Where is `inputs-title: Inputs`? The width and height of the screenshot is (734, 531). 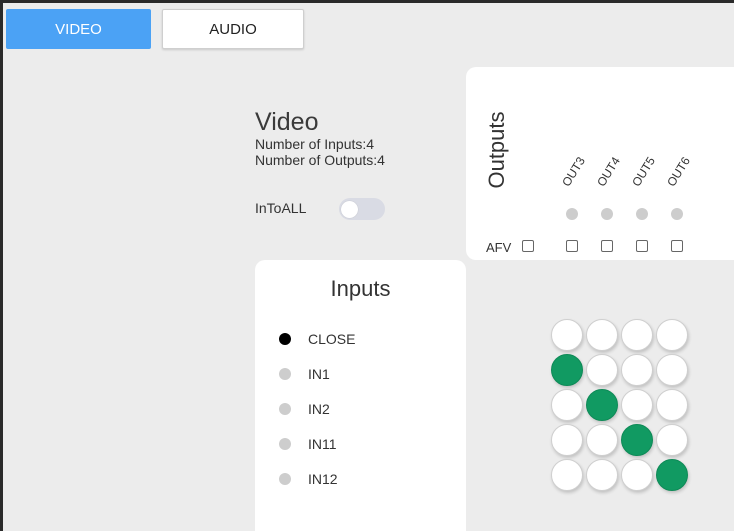 inputs-title: Inputs is located at coordinates (360, 288).